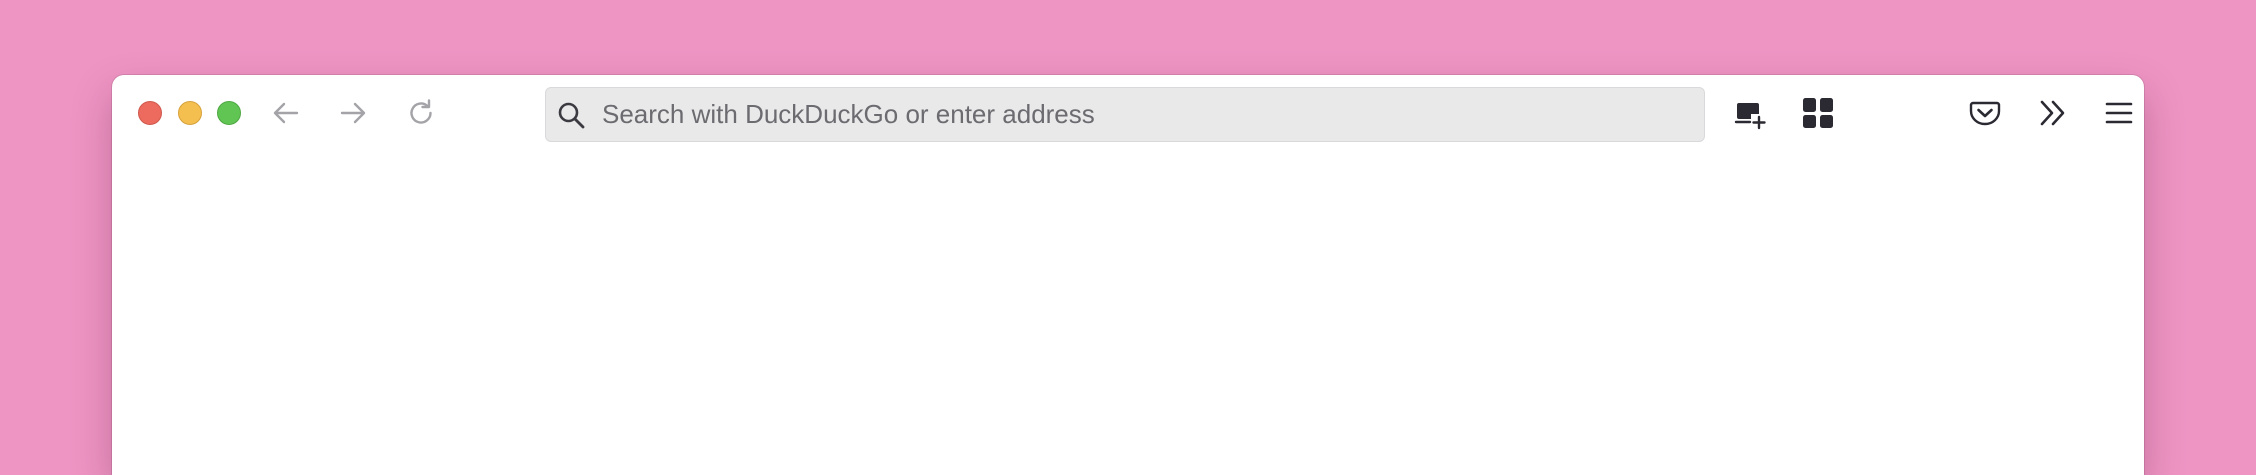 The image size is (2256, 475). Describe the element at coordinates (190, 113) in the screenshot. I see `minimize-window-button` at that location.